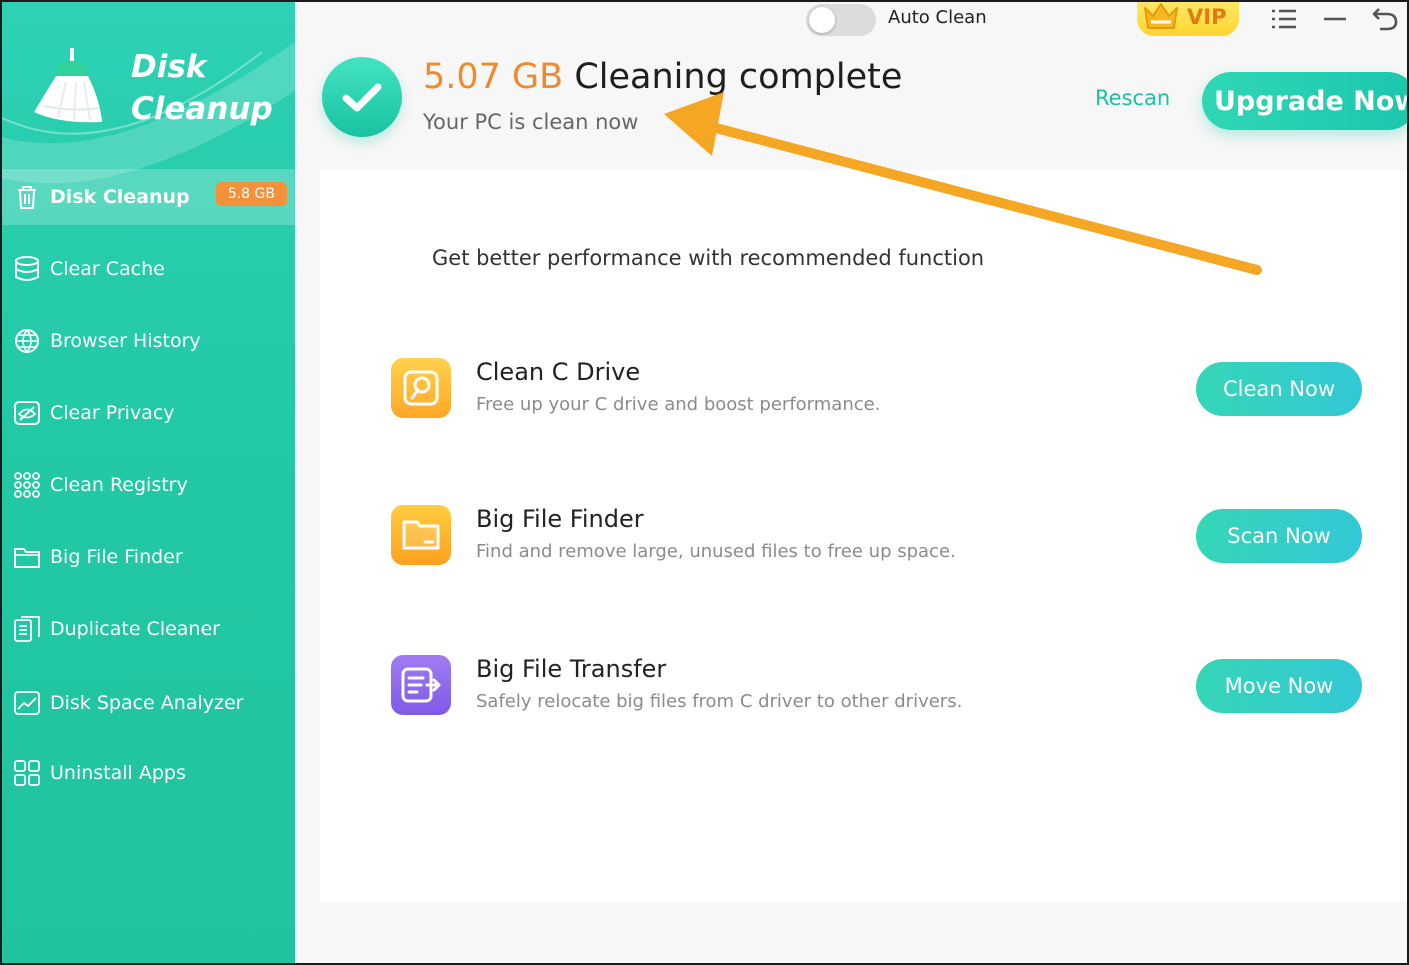 This screenshot has width=1409, height=965. What do you see at coordinates (558, 372) in the screenshot?
I see `feature-title: Clean C Drive` at bounding box center [558, 372].